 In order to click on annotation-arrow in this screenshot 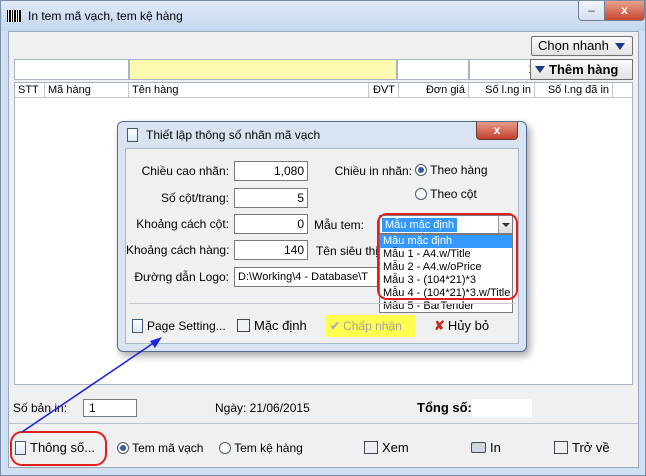, I will do `click(91, 385)`.